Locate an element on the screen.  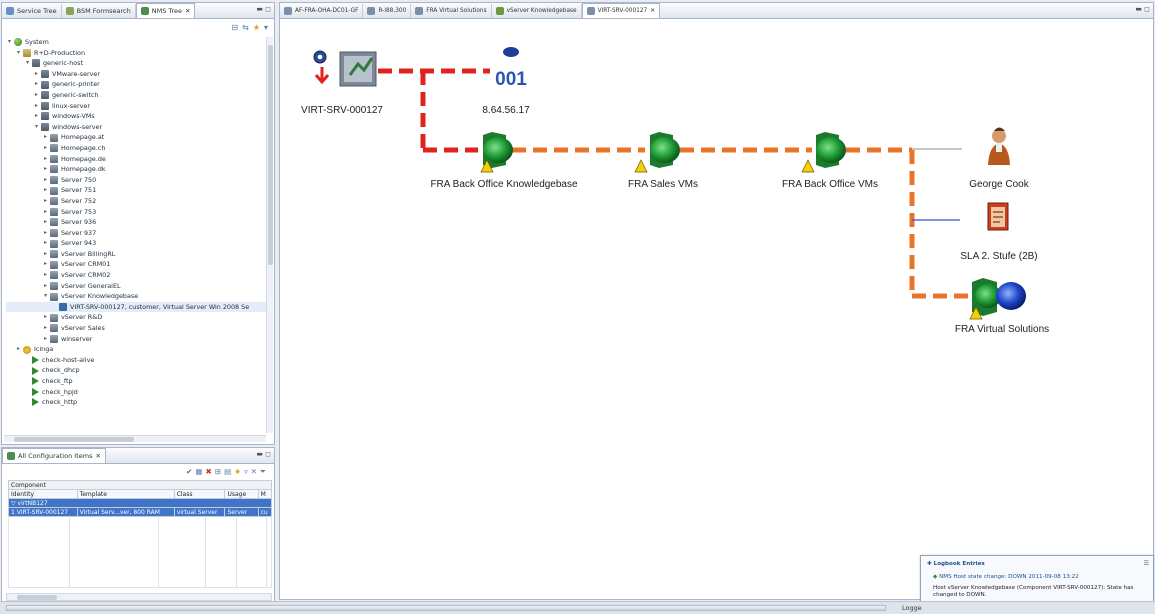
tab-fra-virtual-solutions: FRA Virtual Solutions is located at coordinates (451, 10).